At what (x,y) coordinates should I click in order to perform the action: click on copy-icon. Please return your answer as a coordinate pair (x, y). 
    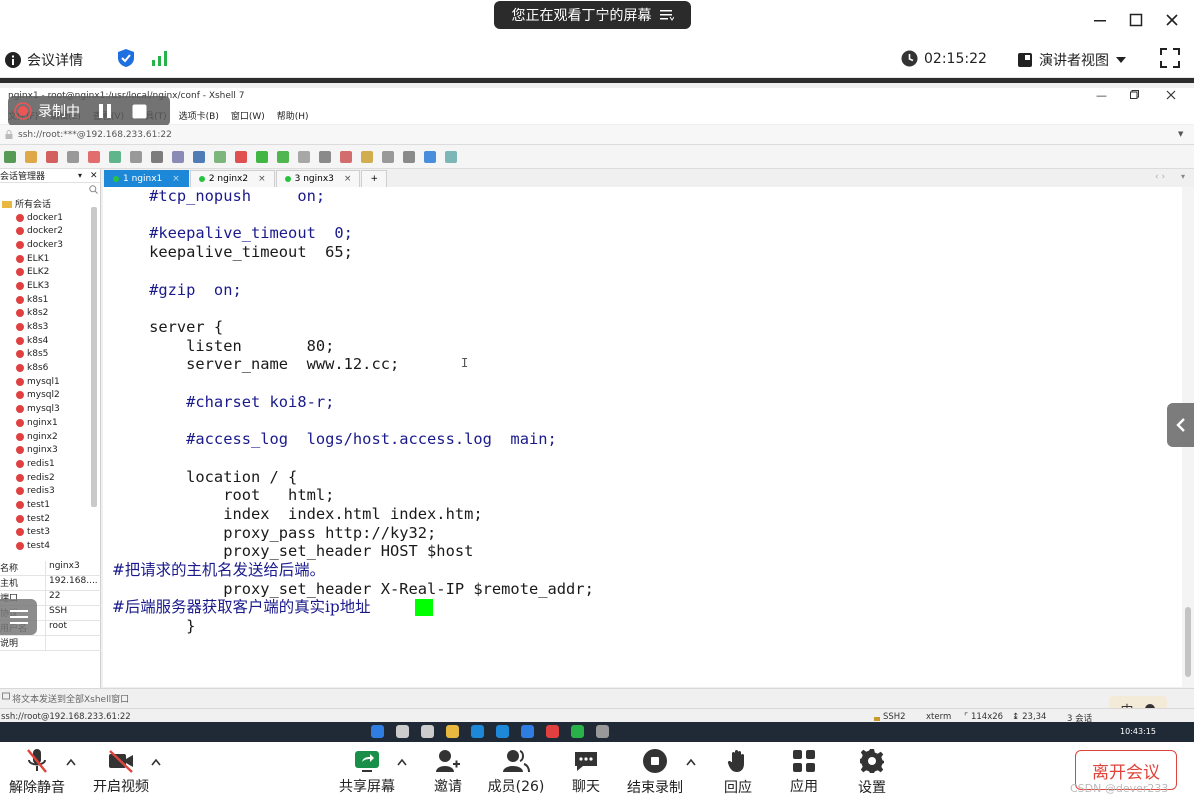
    Looking at the image, I should click on (115, 157).